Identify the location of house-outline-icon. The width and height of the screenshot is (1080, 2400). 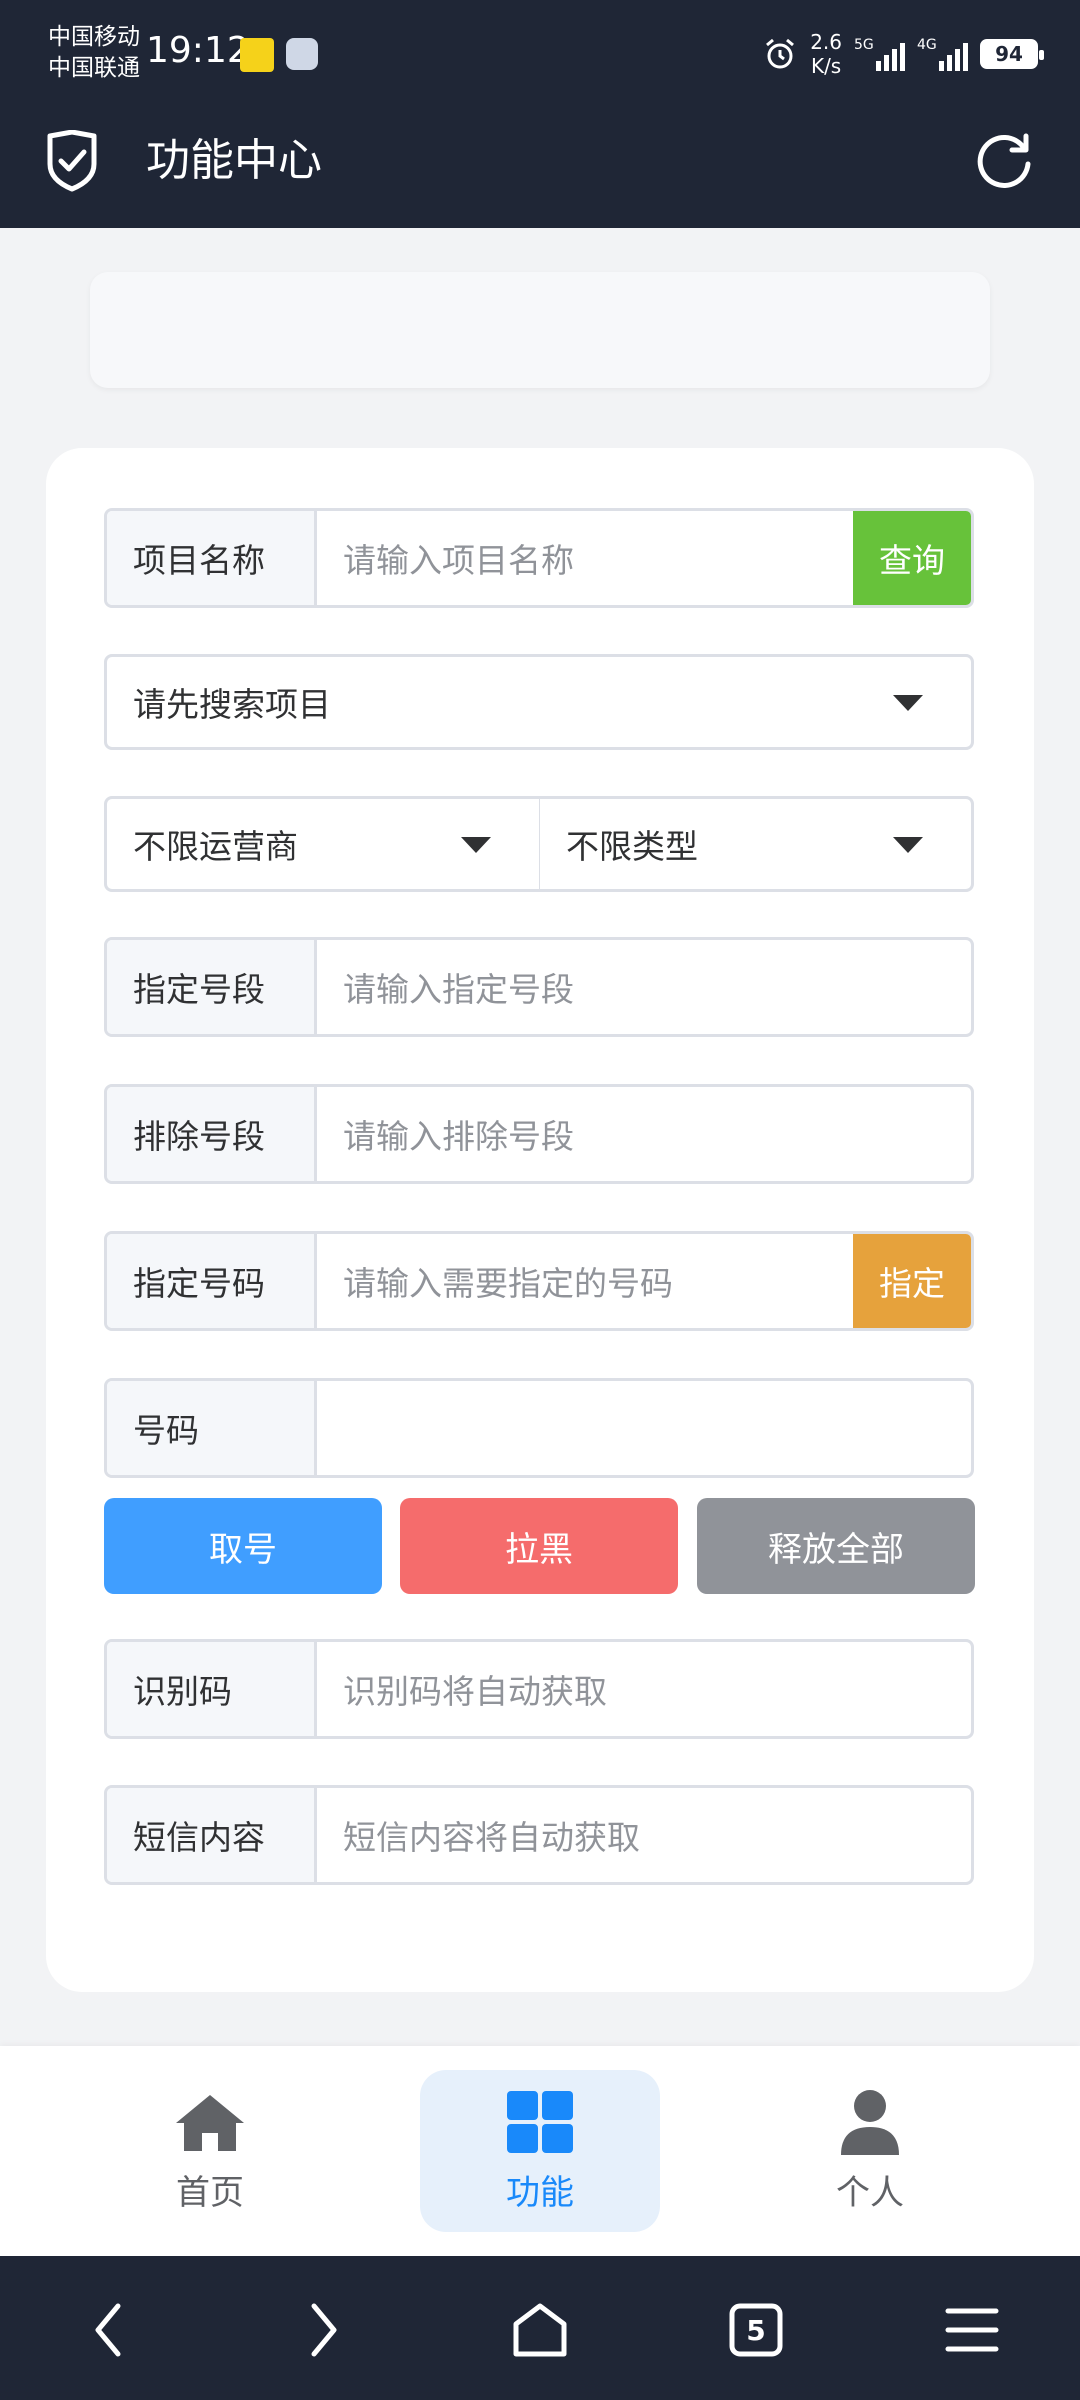
(540, 2330).